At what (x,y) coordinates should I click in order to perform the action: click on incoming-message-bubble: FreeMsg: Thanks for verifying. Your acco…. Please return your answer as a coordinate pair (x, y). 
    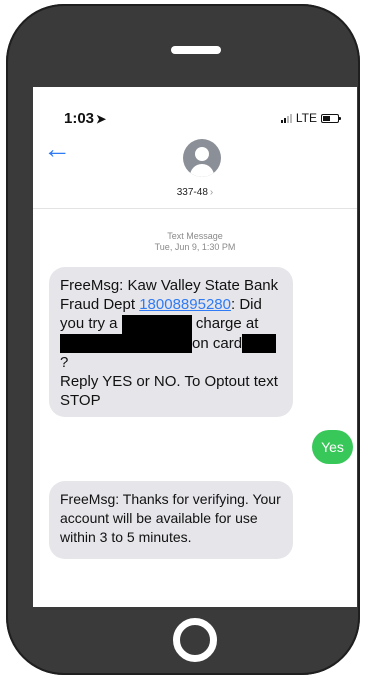
    Looking at the image, I should click on (171, 520).